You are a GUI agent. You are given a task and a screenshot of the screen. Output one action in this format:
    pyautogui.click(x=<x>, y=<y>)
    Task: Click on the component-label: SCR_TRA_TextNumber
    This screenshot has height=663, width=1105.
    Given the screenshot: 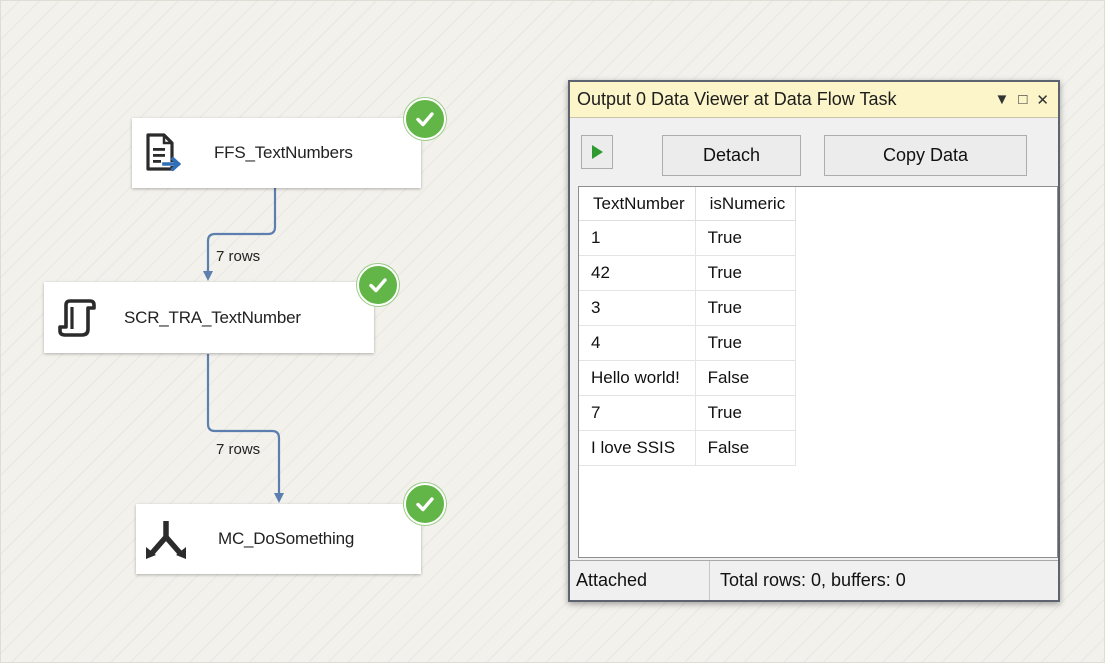 What is the action you would take?
    pyautogui.click(x=212, y=317)
    